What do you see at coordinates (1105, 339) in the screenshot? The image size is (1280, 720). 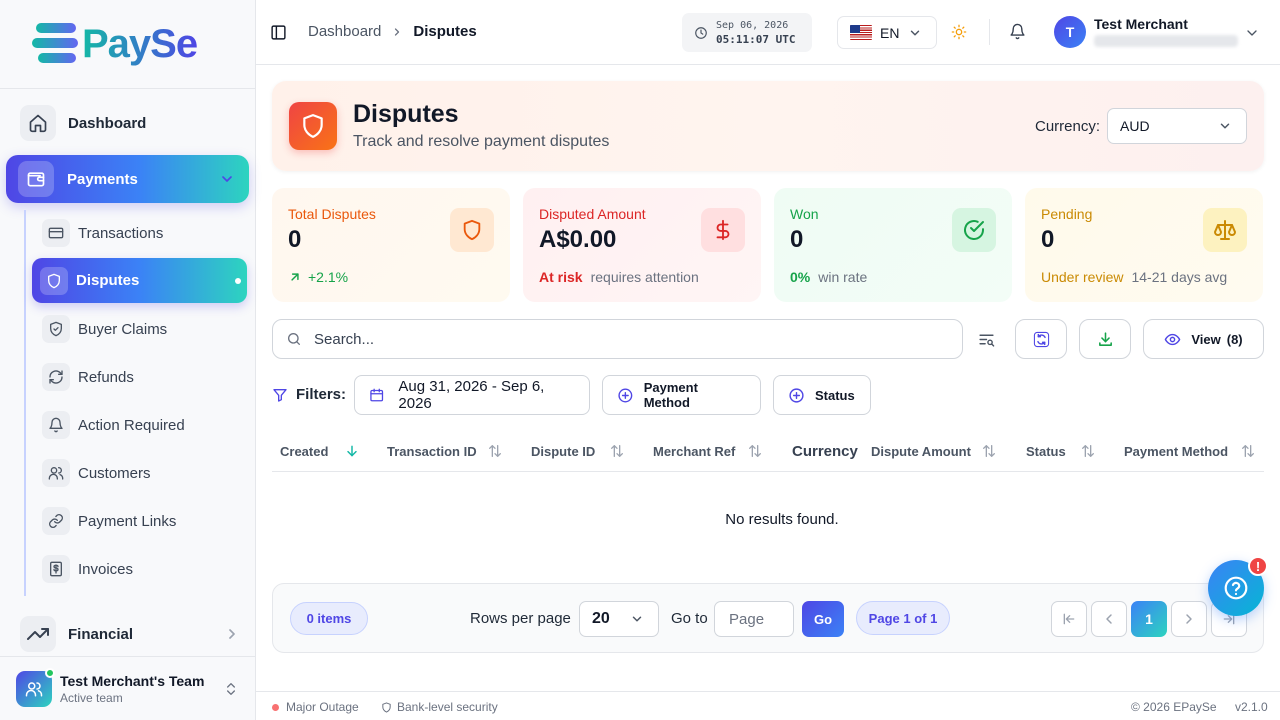 I see `download-button` at bounding box center [1105, 339].